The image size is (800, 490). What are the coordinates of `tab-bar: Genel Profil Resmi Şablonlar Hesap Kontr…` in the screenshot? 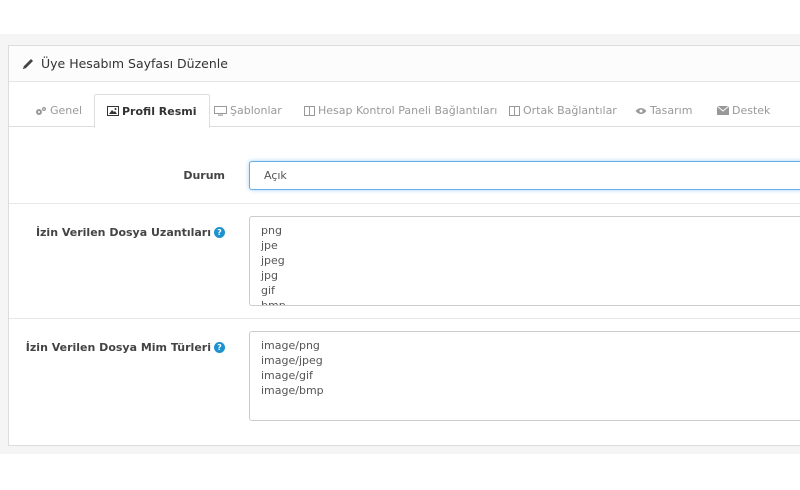 It's located at (404, 111).